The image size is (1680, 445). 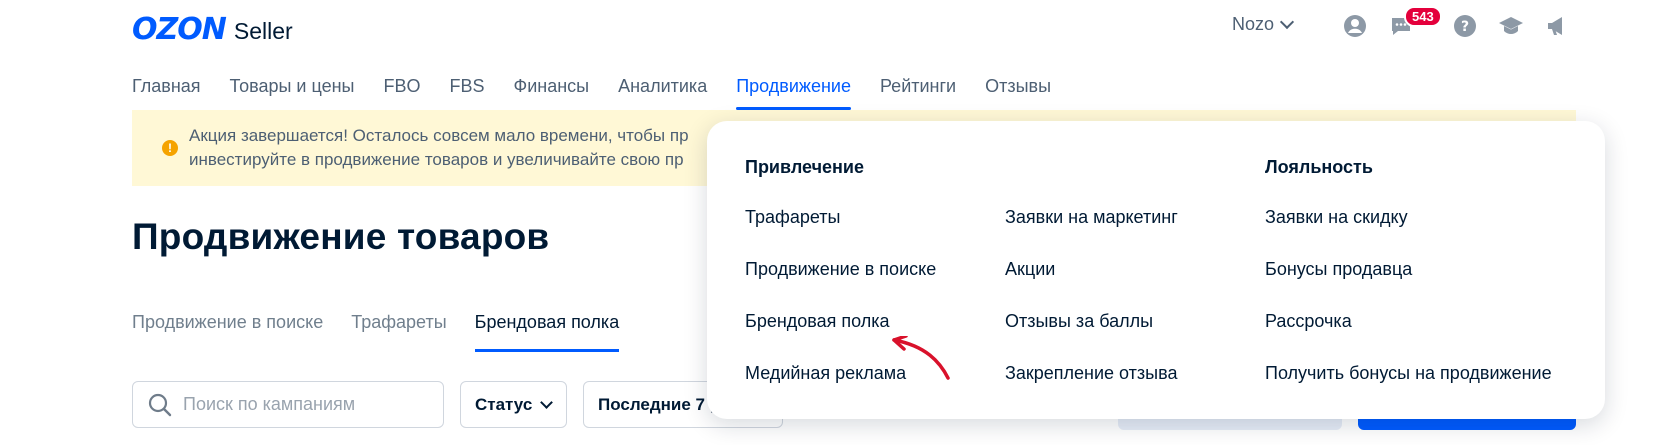 What do you see at coordinates (840, 269) in the screenshot?
I see `menu-item-search-promotion: Продвижение в поиске` at bounding box center [840, 269].